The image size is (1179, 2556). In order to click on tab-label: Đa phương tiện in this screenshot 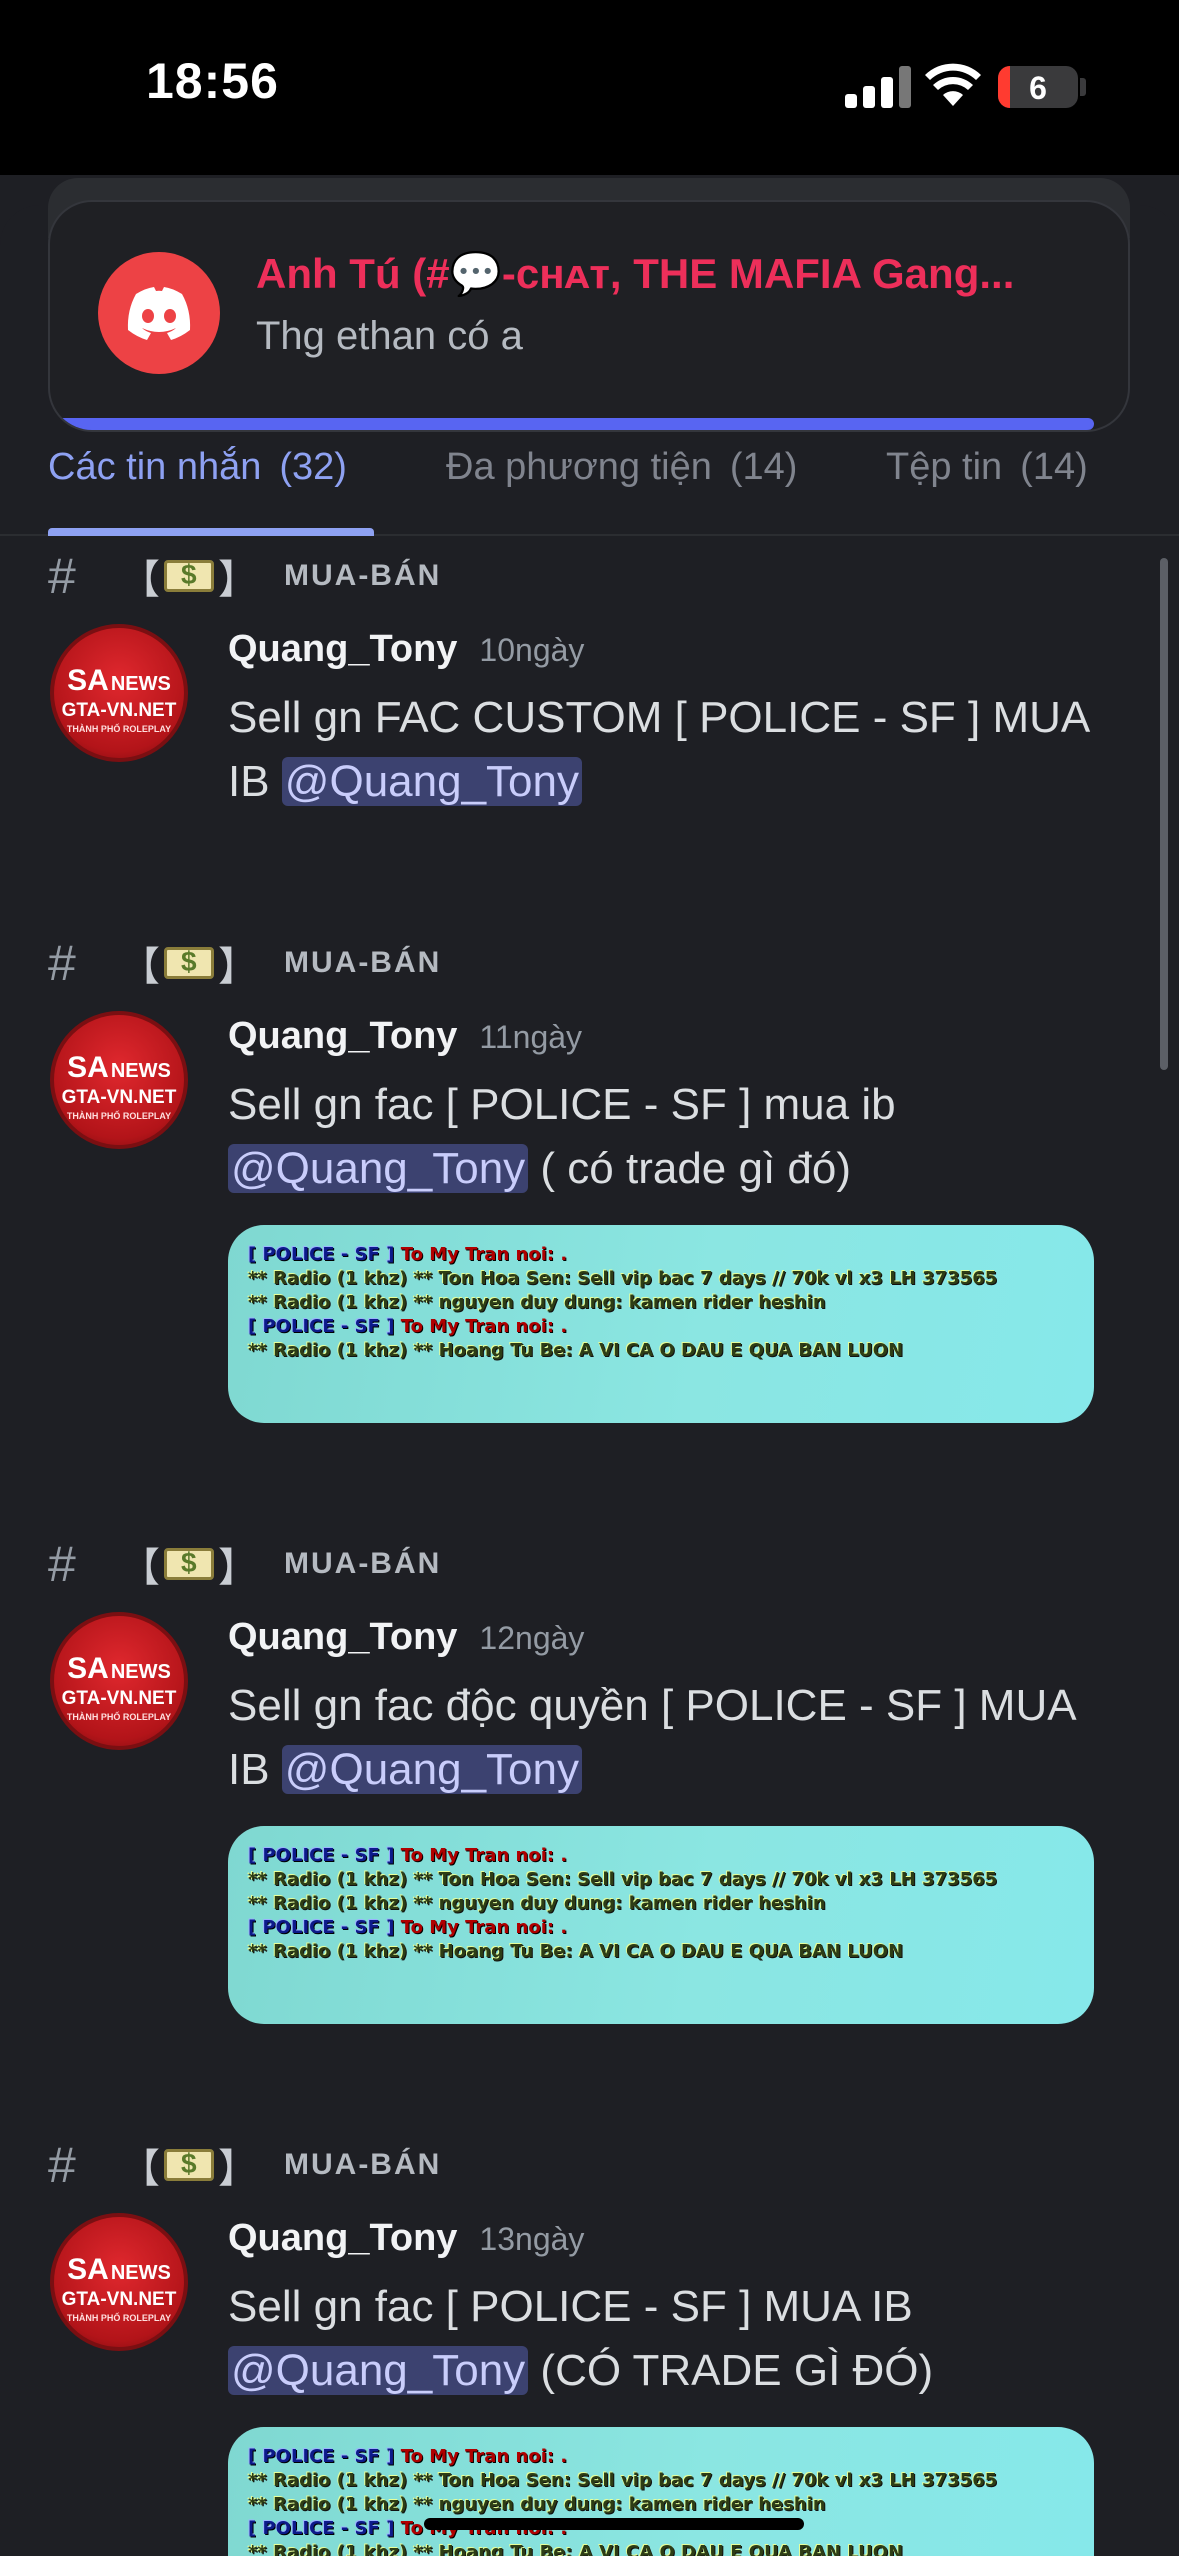, I will do `click(579, 467)`.